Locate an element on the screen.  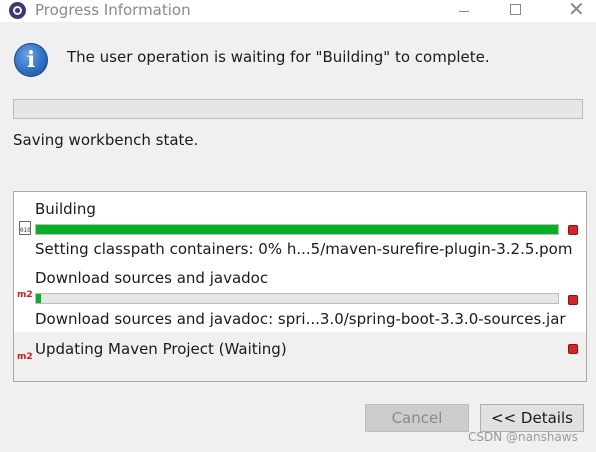
status-text: Saving workbench state. is located at coordinates (106, 140).